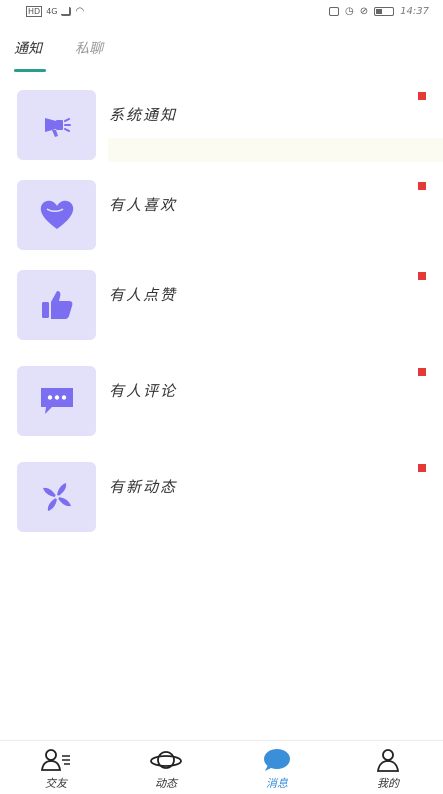 The height and width of the screenshot is (794, 443). What do you see at coordinates (166, 783) in the screenshot?
I see `nav-label: 动态` at bounding box center [166, 783].